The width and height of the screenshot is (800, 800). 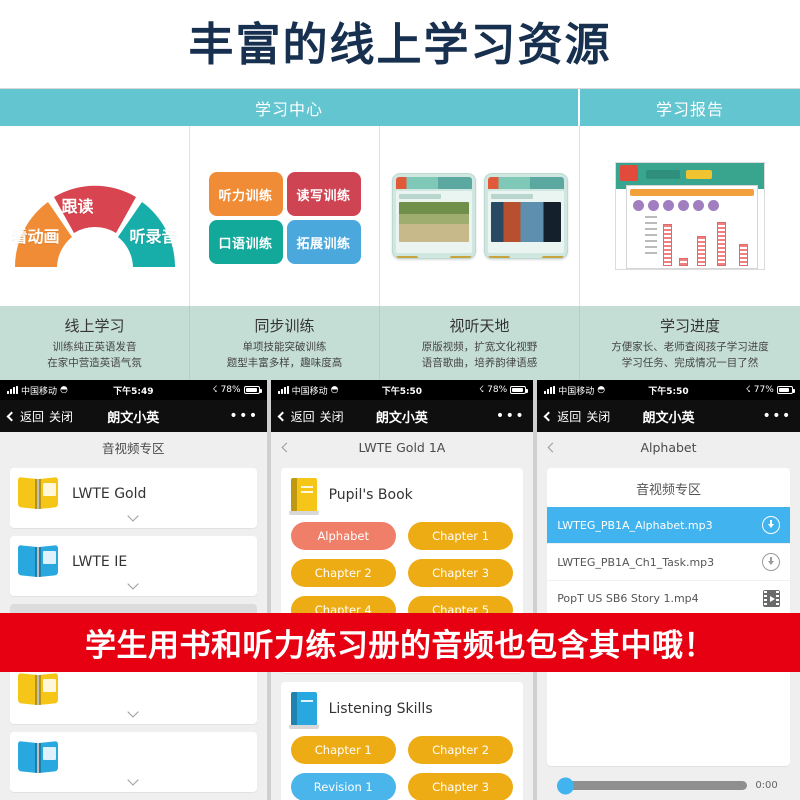 What do you see at coordinates (290, 107) in the screenshot?
I see `tab-learning-center: 学习中心` at bounding box center [290, 107].